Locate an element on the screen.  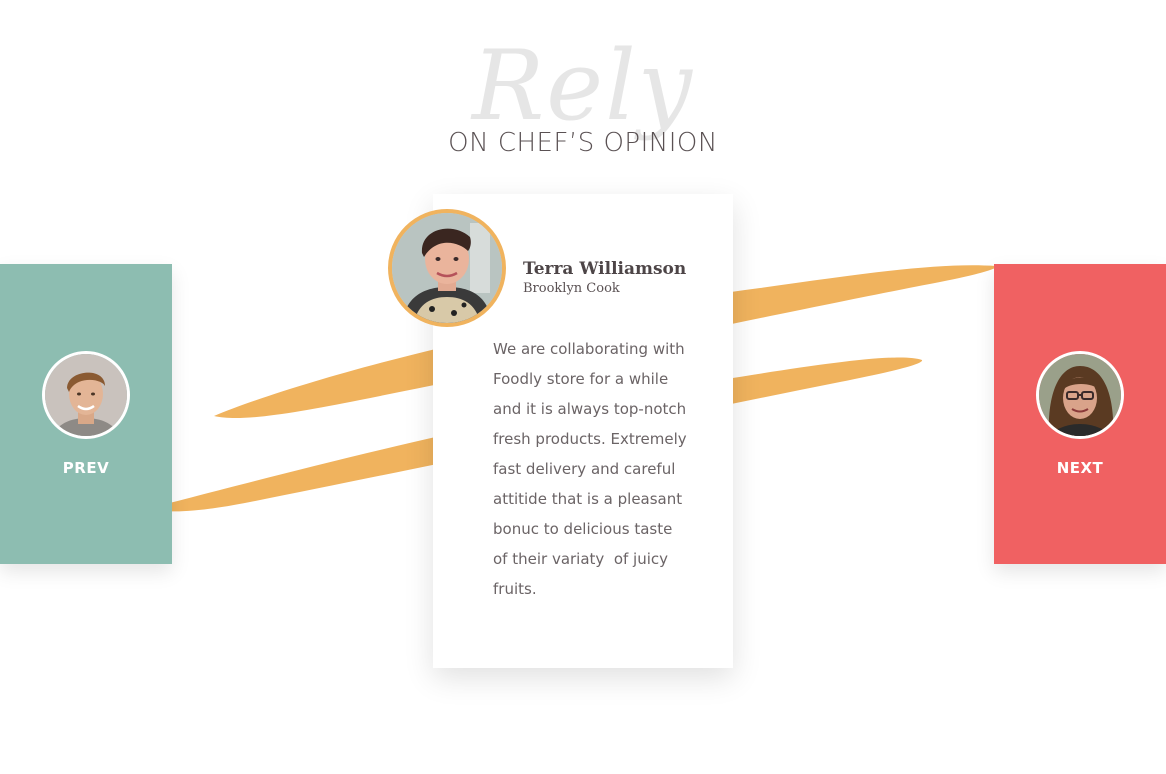
next-testimonial-button: NEXT is located at coordinates (1080, 414).